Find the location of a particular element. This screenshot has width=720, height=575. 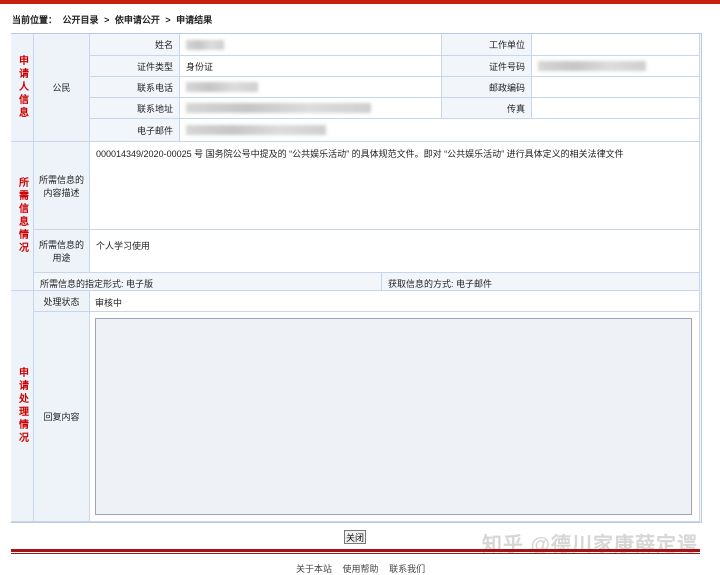

purpose-value: 个人学习使用 is located at coordinates (395, 251).